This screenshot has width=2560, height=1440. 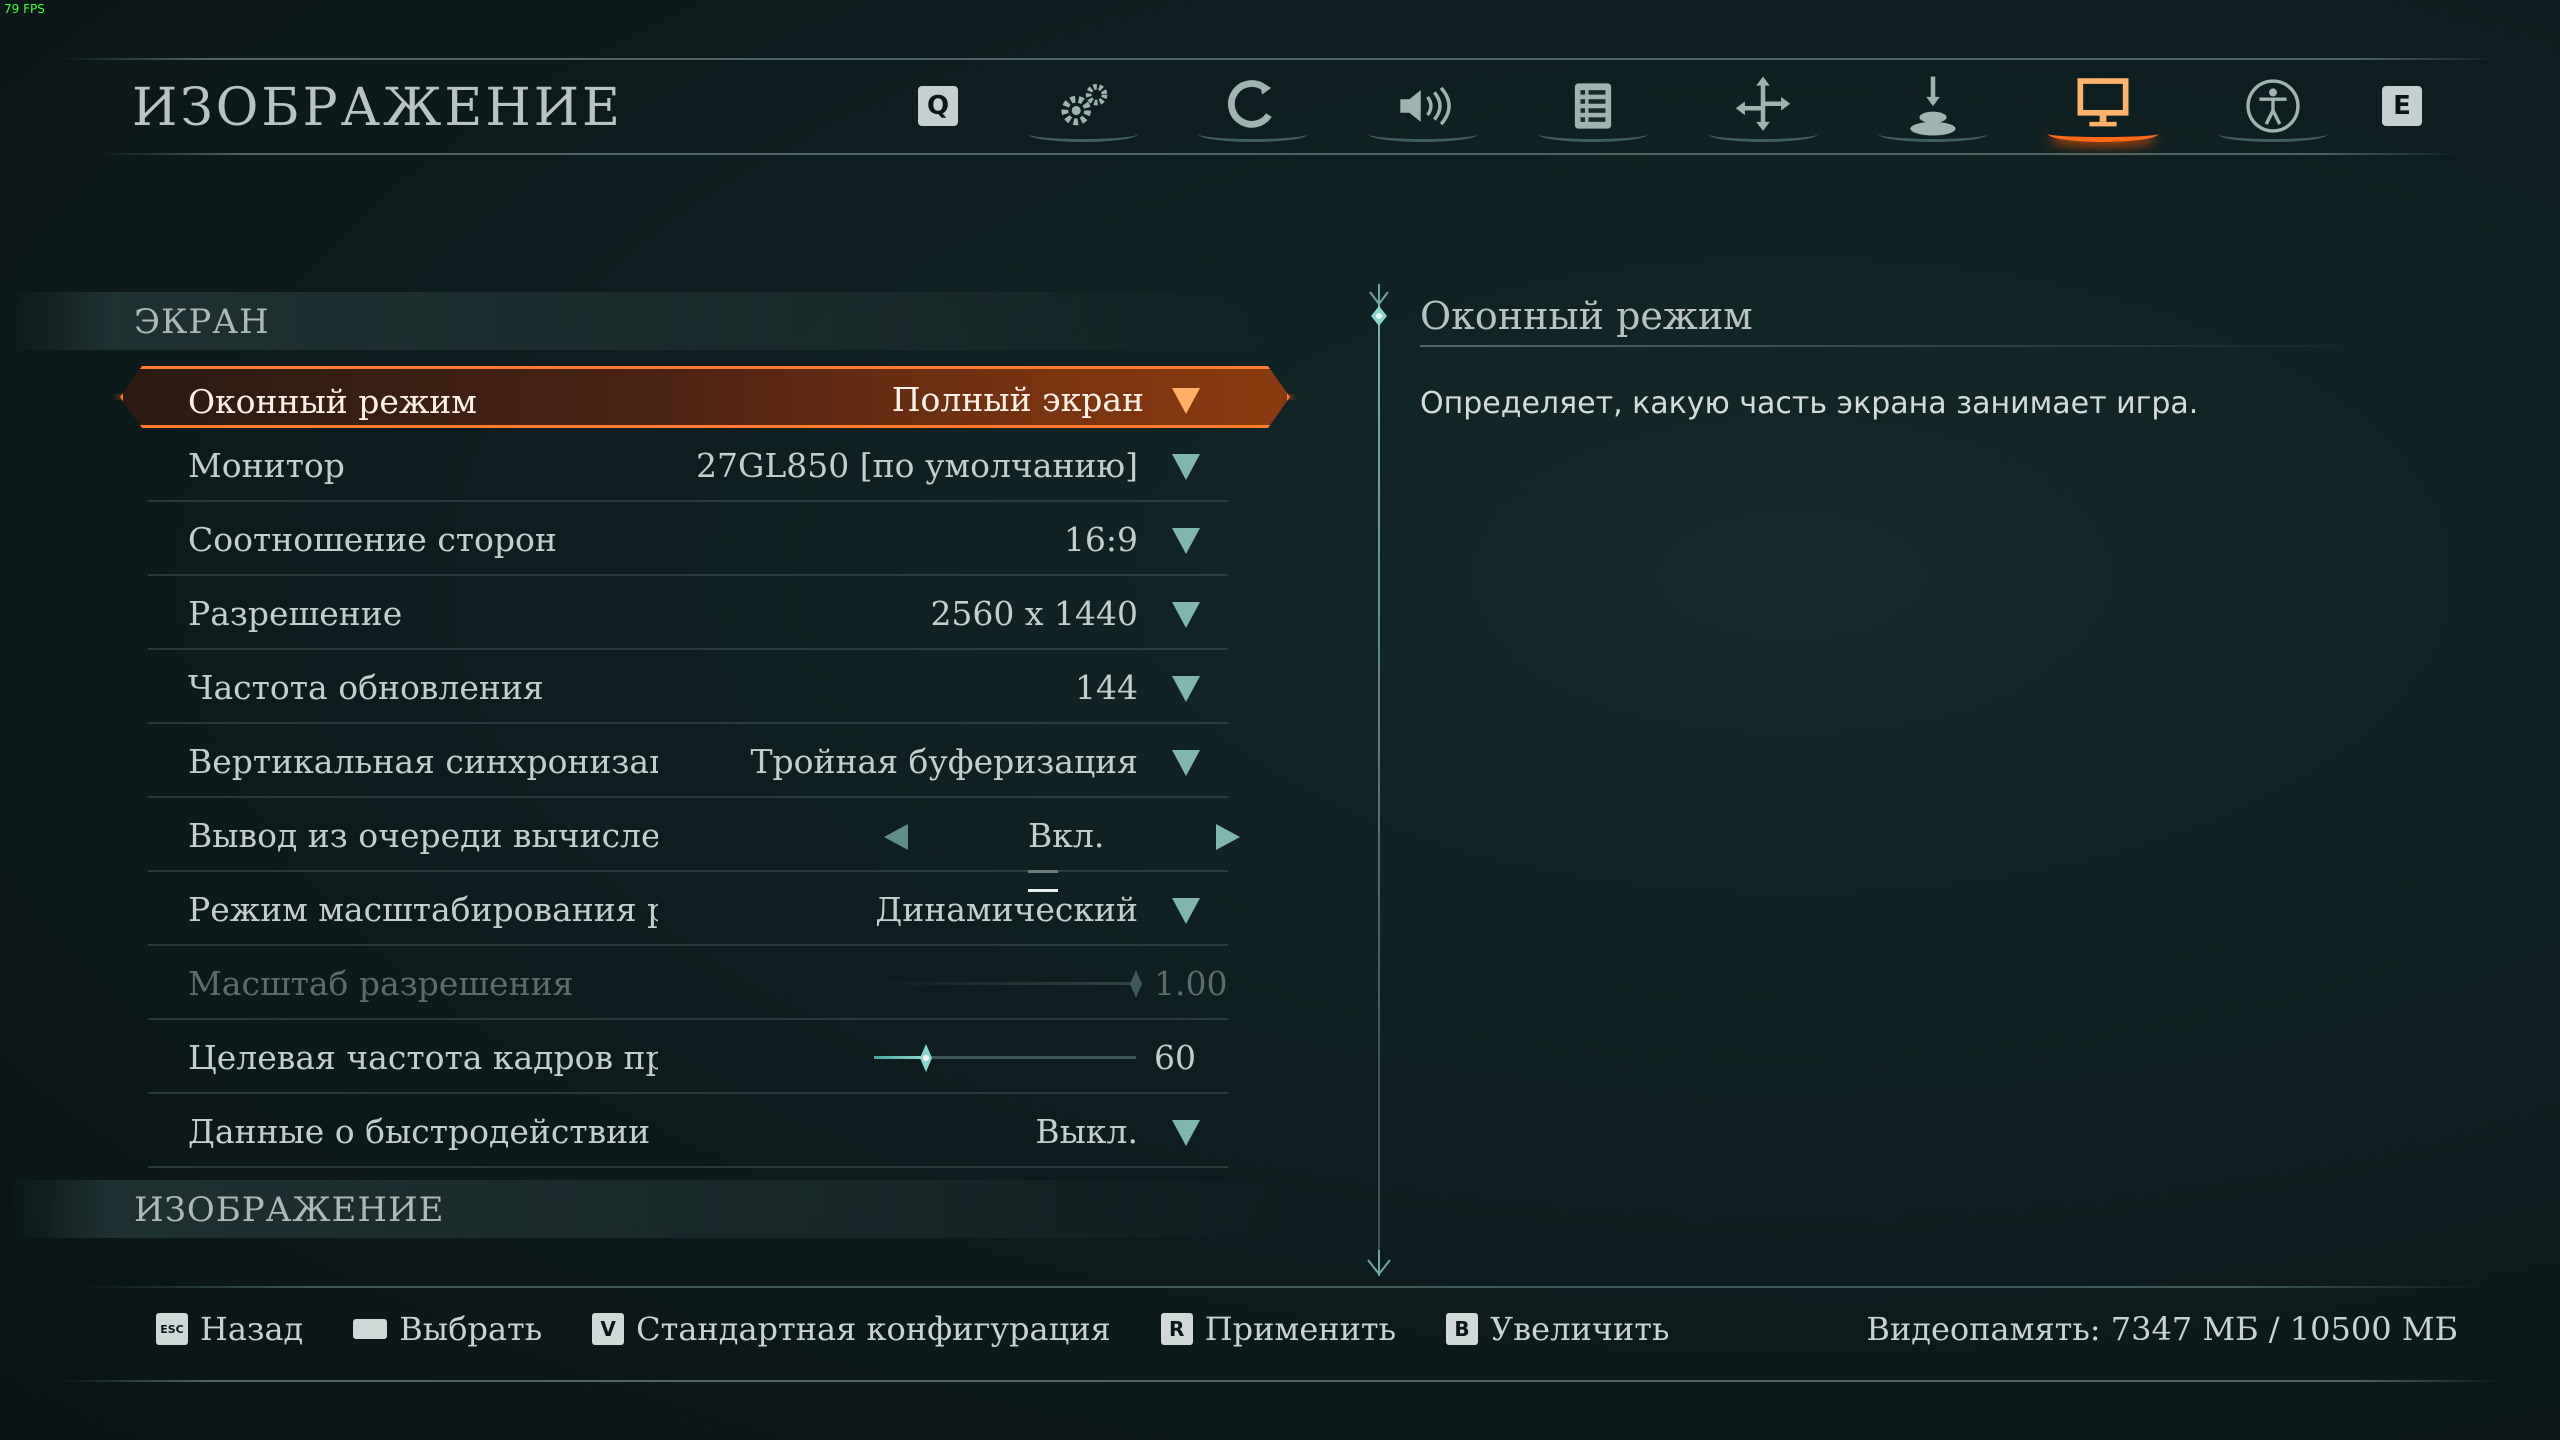 What do you see at coordinates (1034, 613) in the screenshot?
I see `setting-value: 2560 x 1440` at bounding box center [1034, 613].